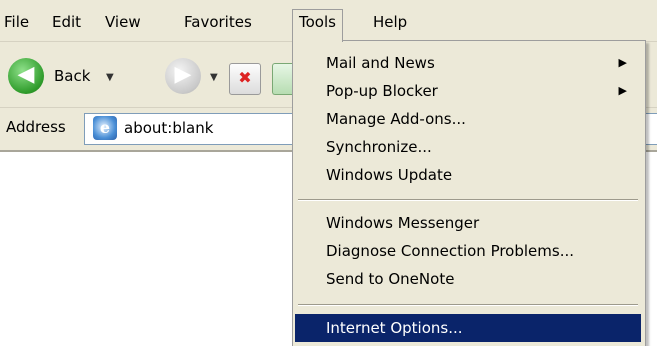 The image size is (657, 346). What do you see at coordinates (169, 128) in the screenshot?
I see `address-value: about:blank` at bounding box center [169, 128].